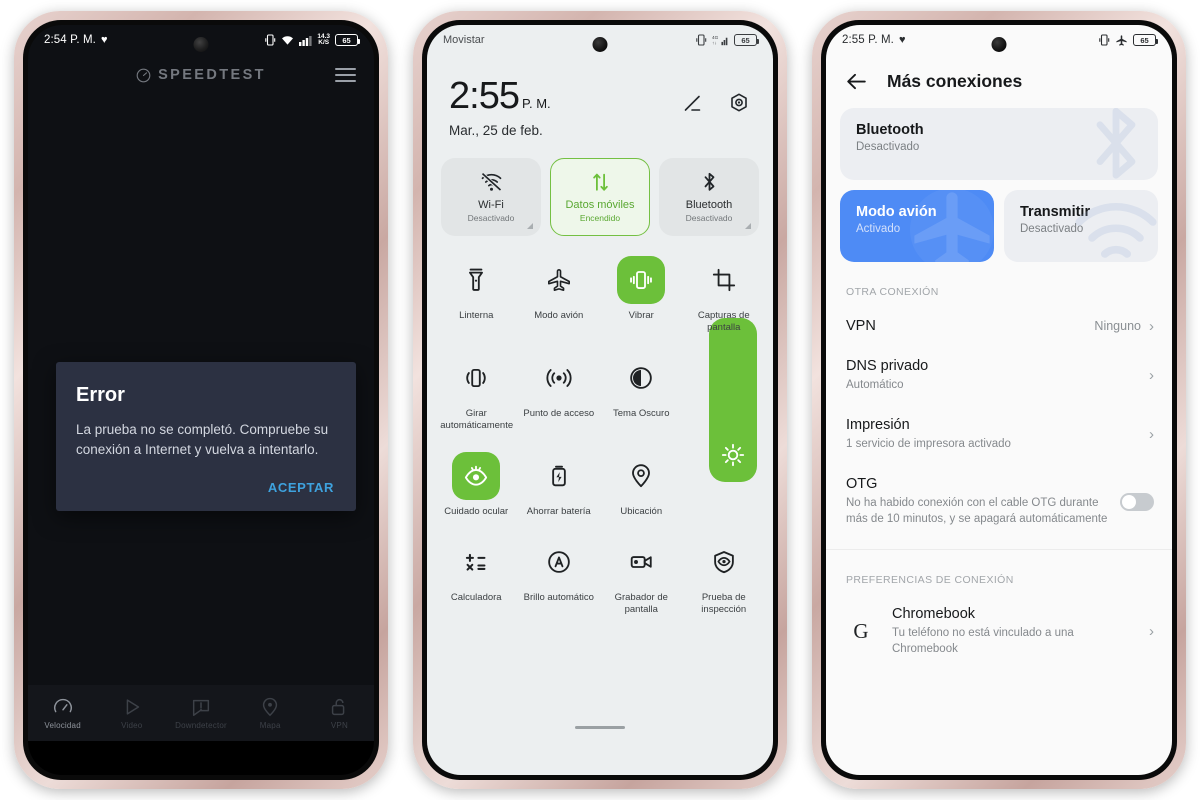 The height and width of the screenshot is (800, 1200). I want to click on navigation-bar-area, so click(201, 758).